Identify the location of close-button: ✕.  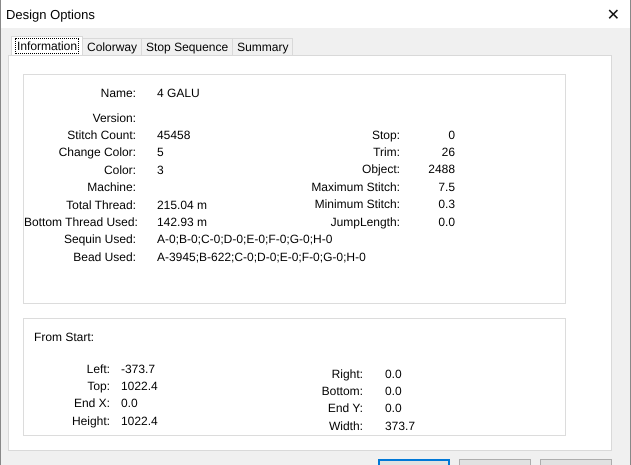
(613, 14).